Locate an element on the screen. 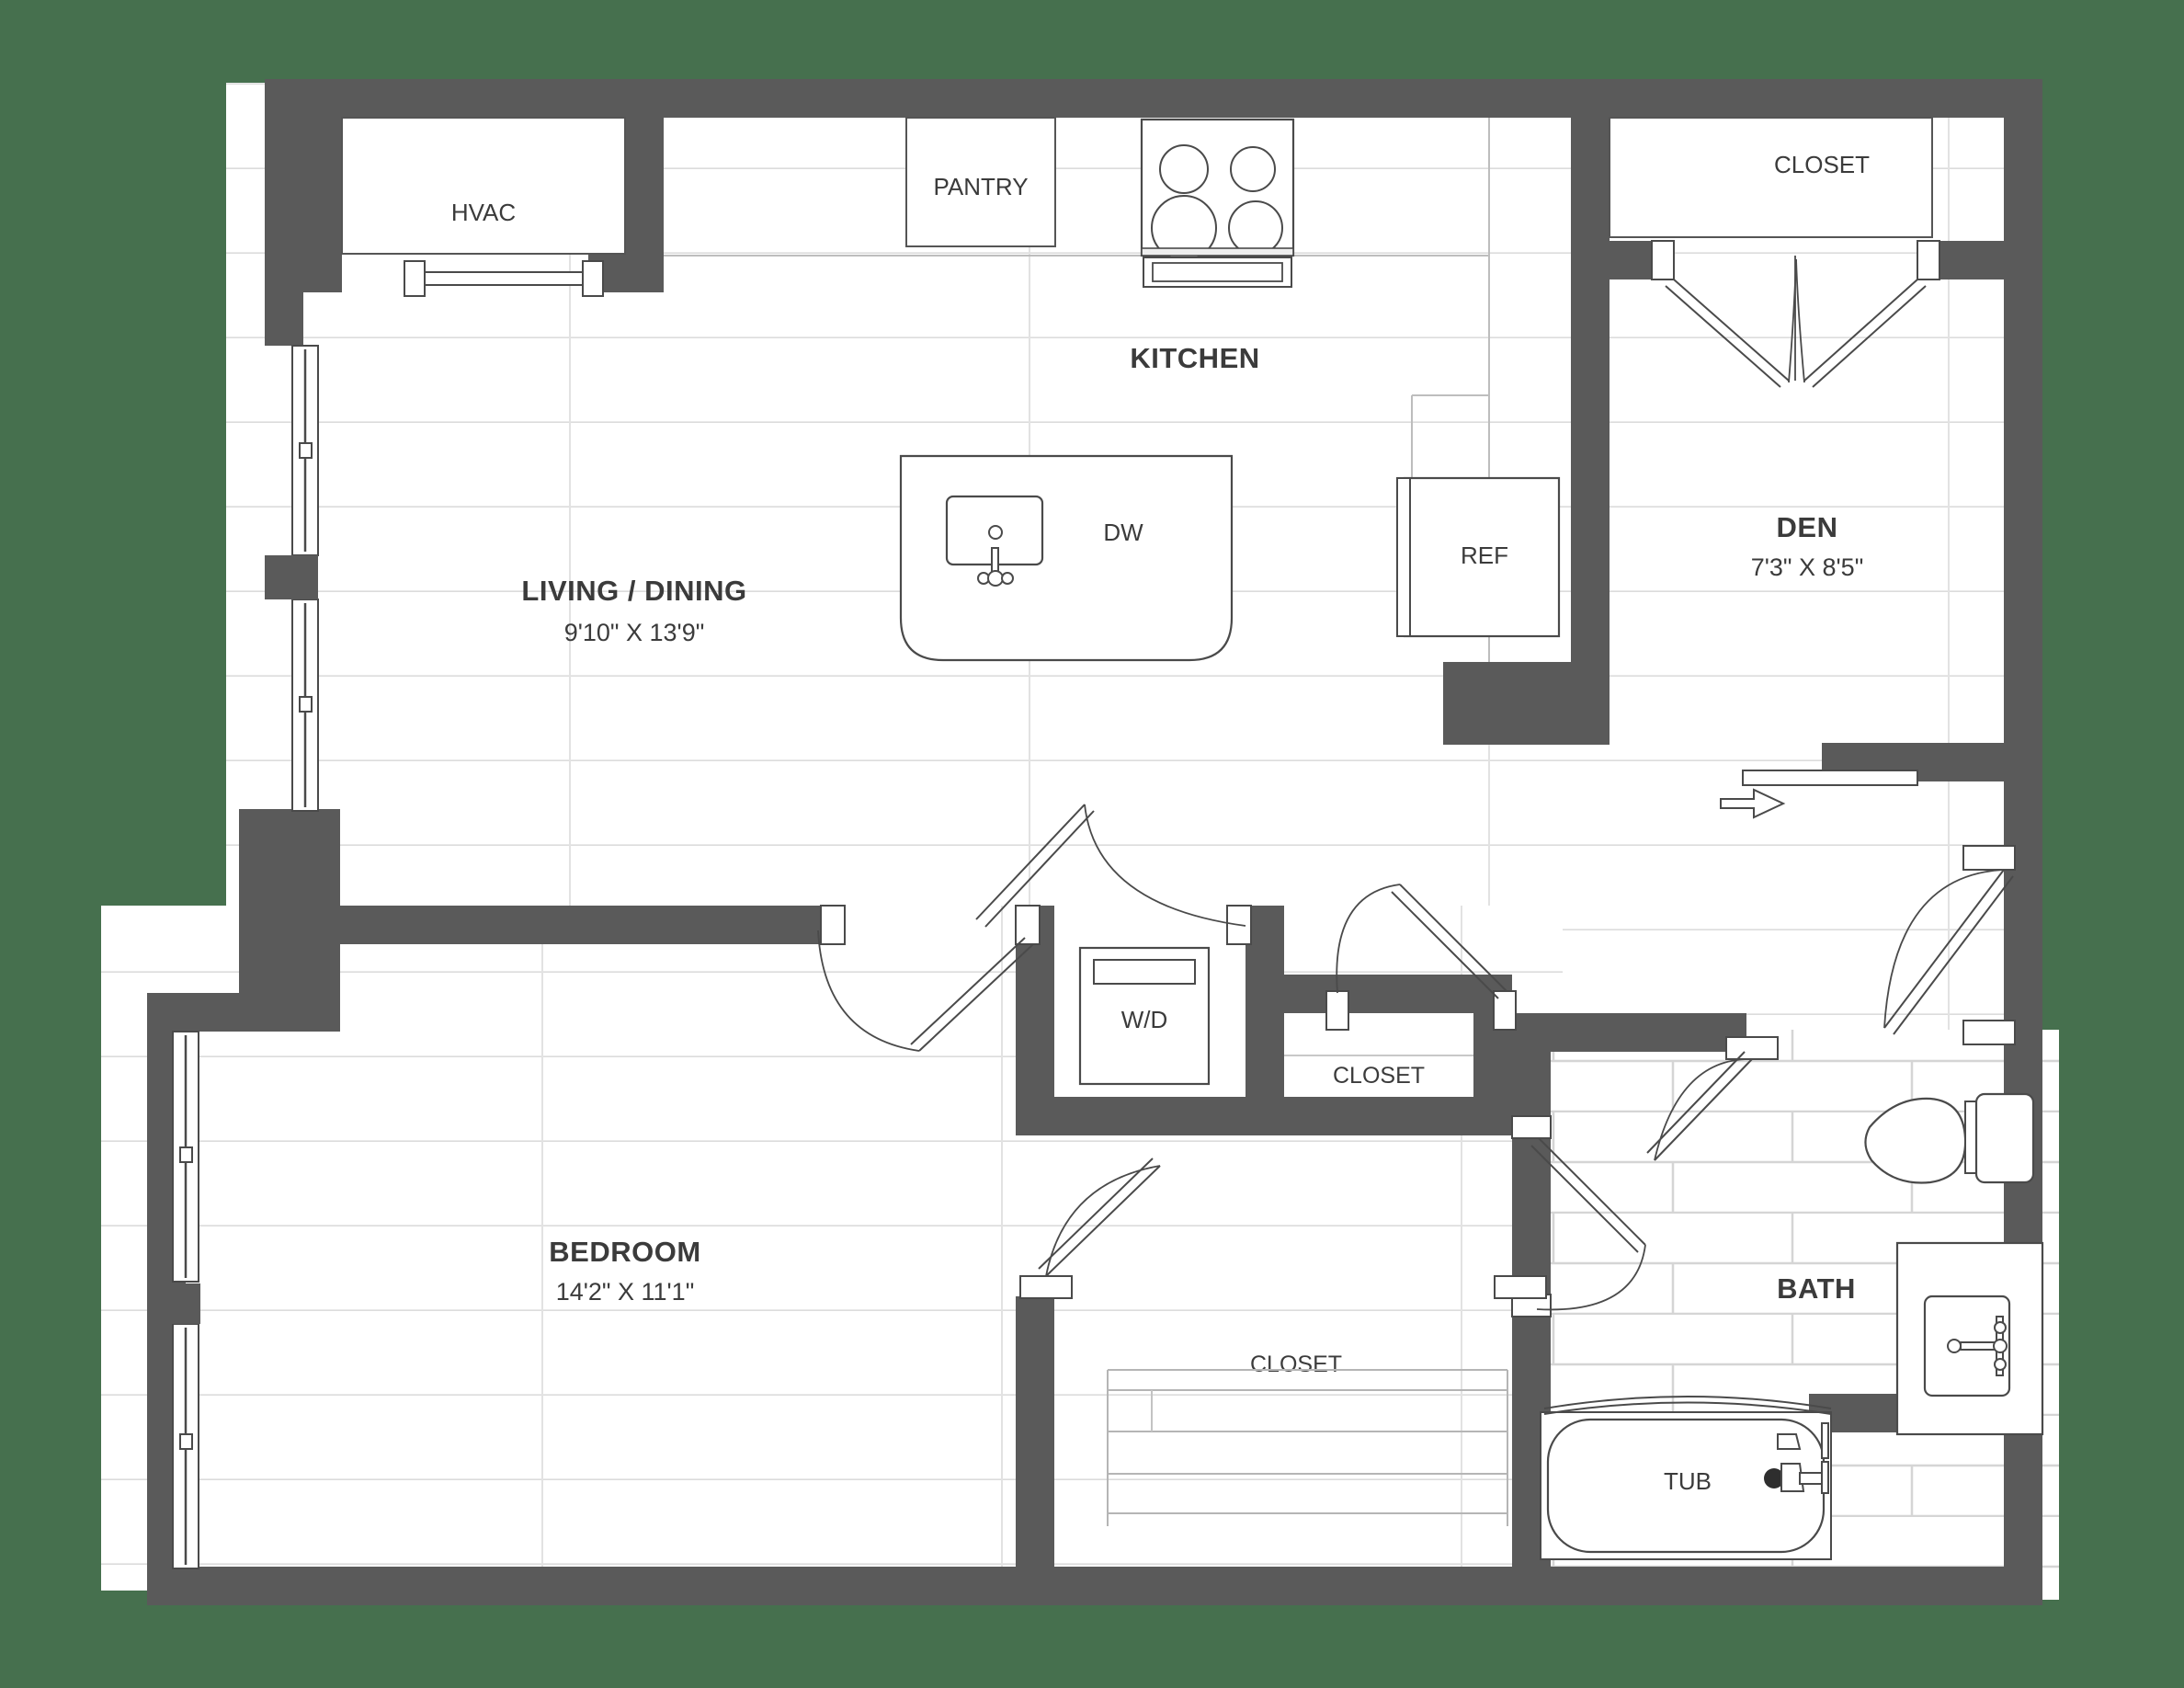  washer-dryer-label: W/D is located at coordinates (1144, 1020).